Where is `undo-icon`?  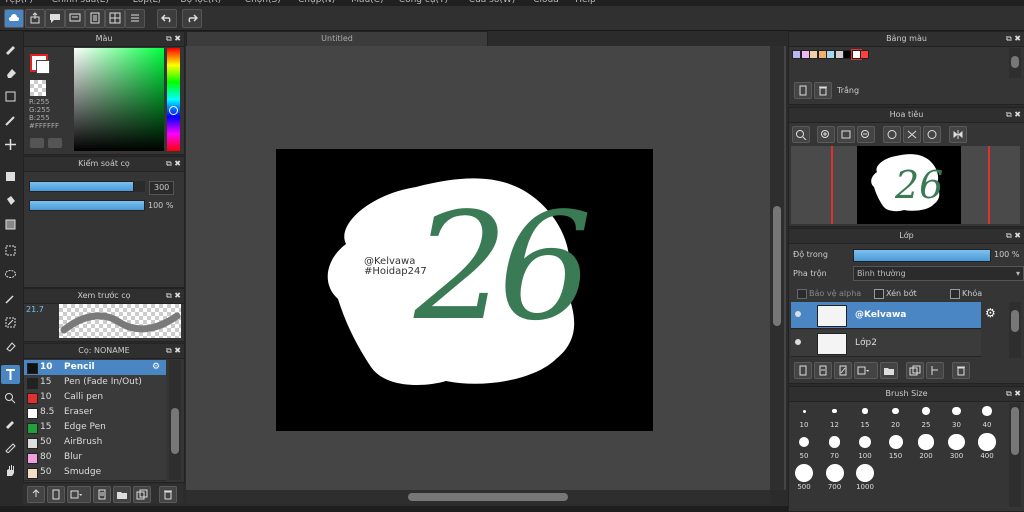
undo-icon is located at coordinates (167, 18).